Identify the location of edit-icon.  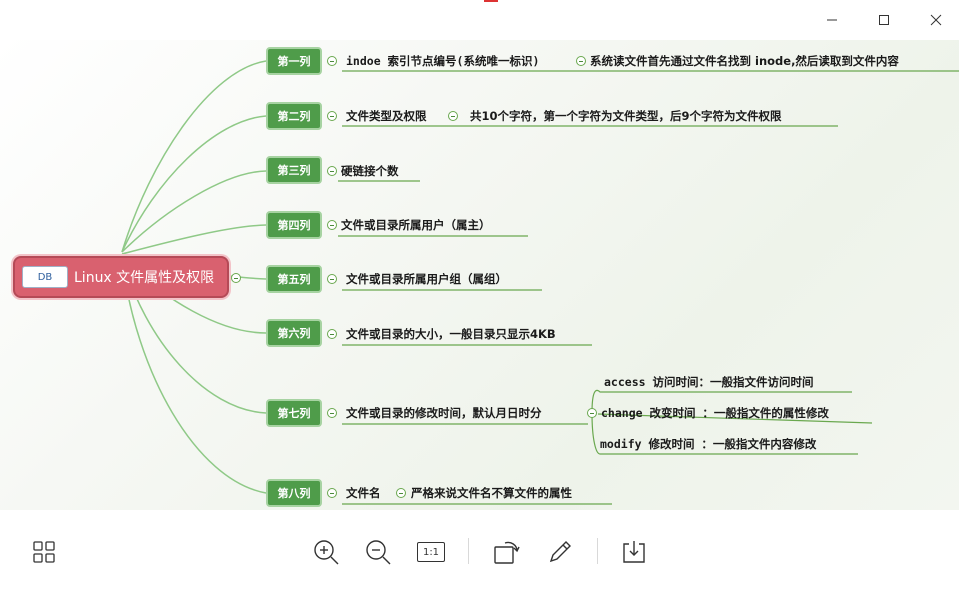
(560, 552).